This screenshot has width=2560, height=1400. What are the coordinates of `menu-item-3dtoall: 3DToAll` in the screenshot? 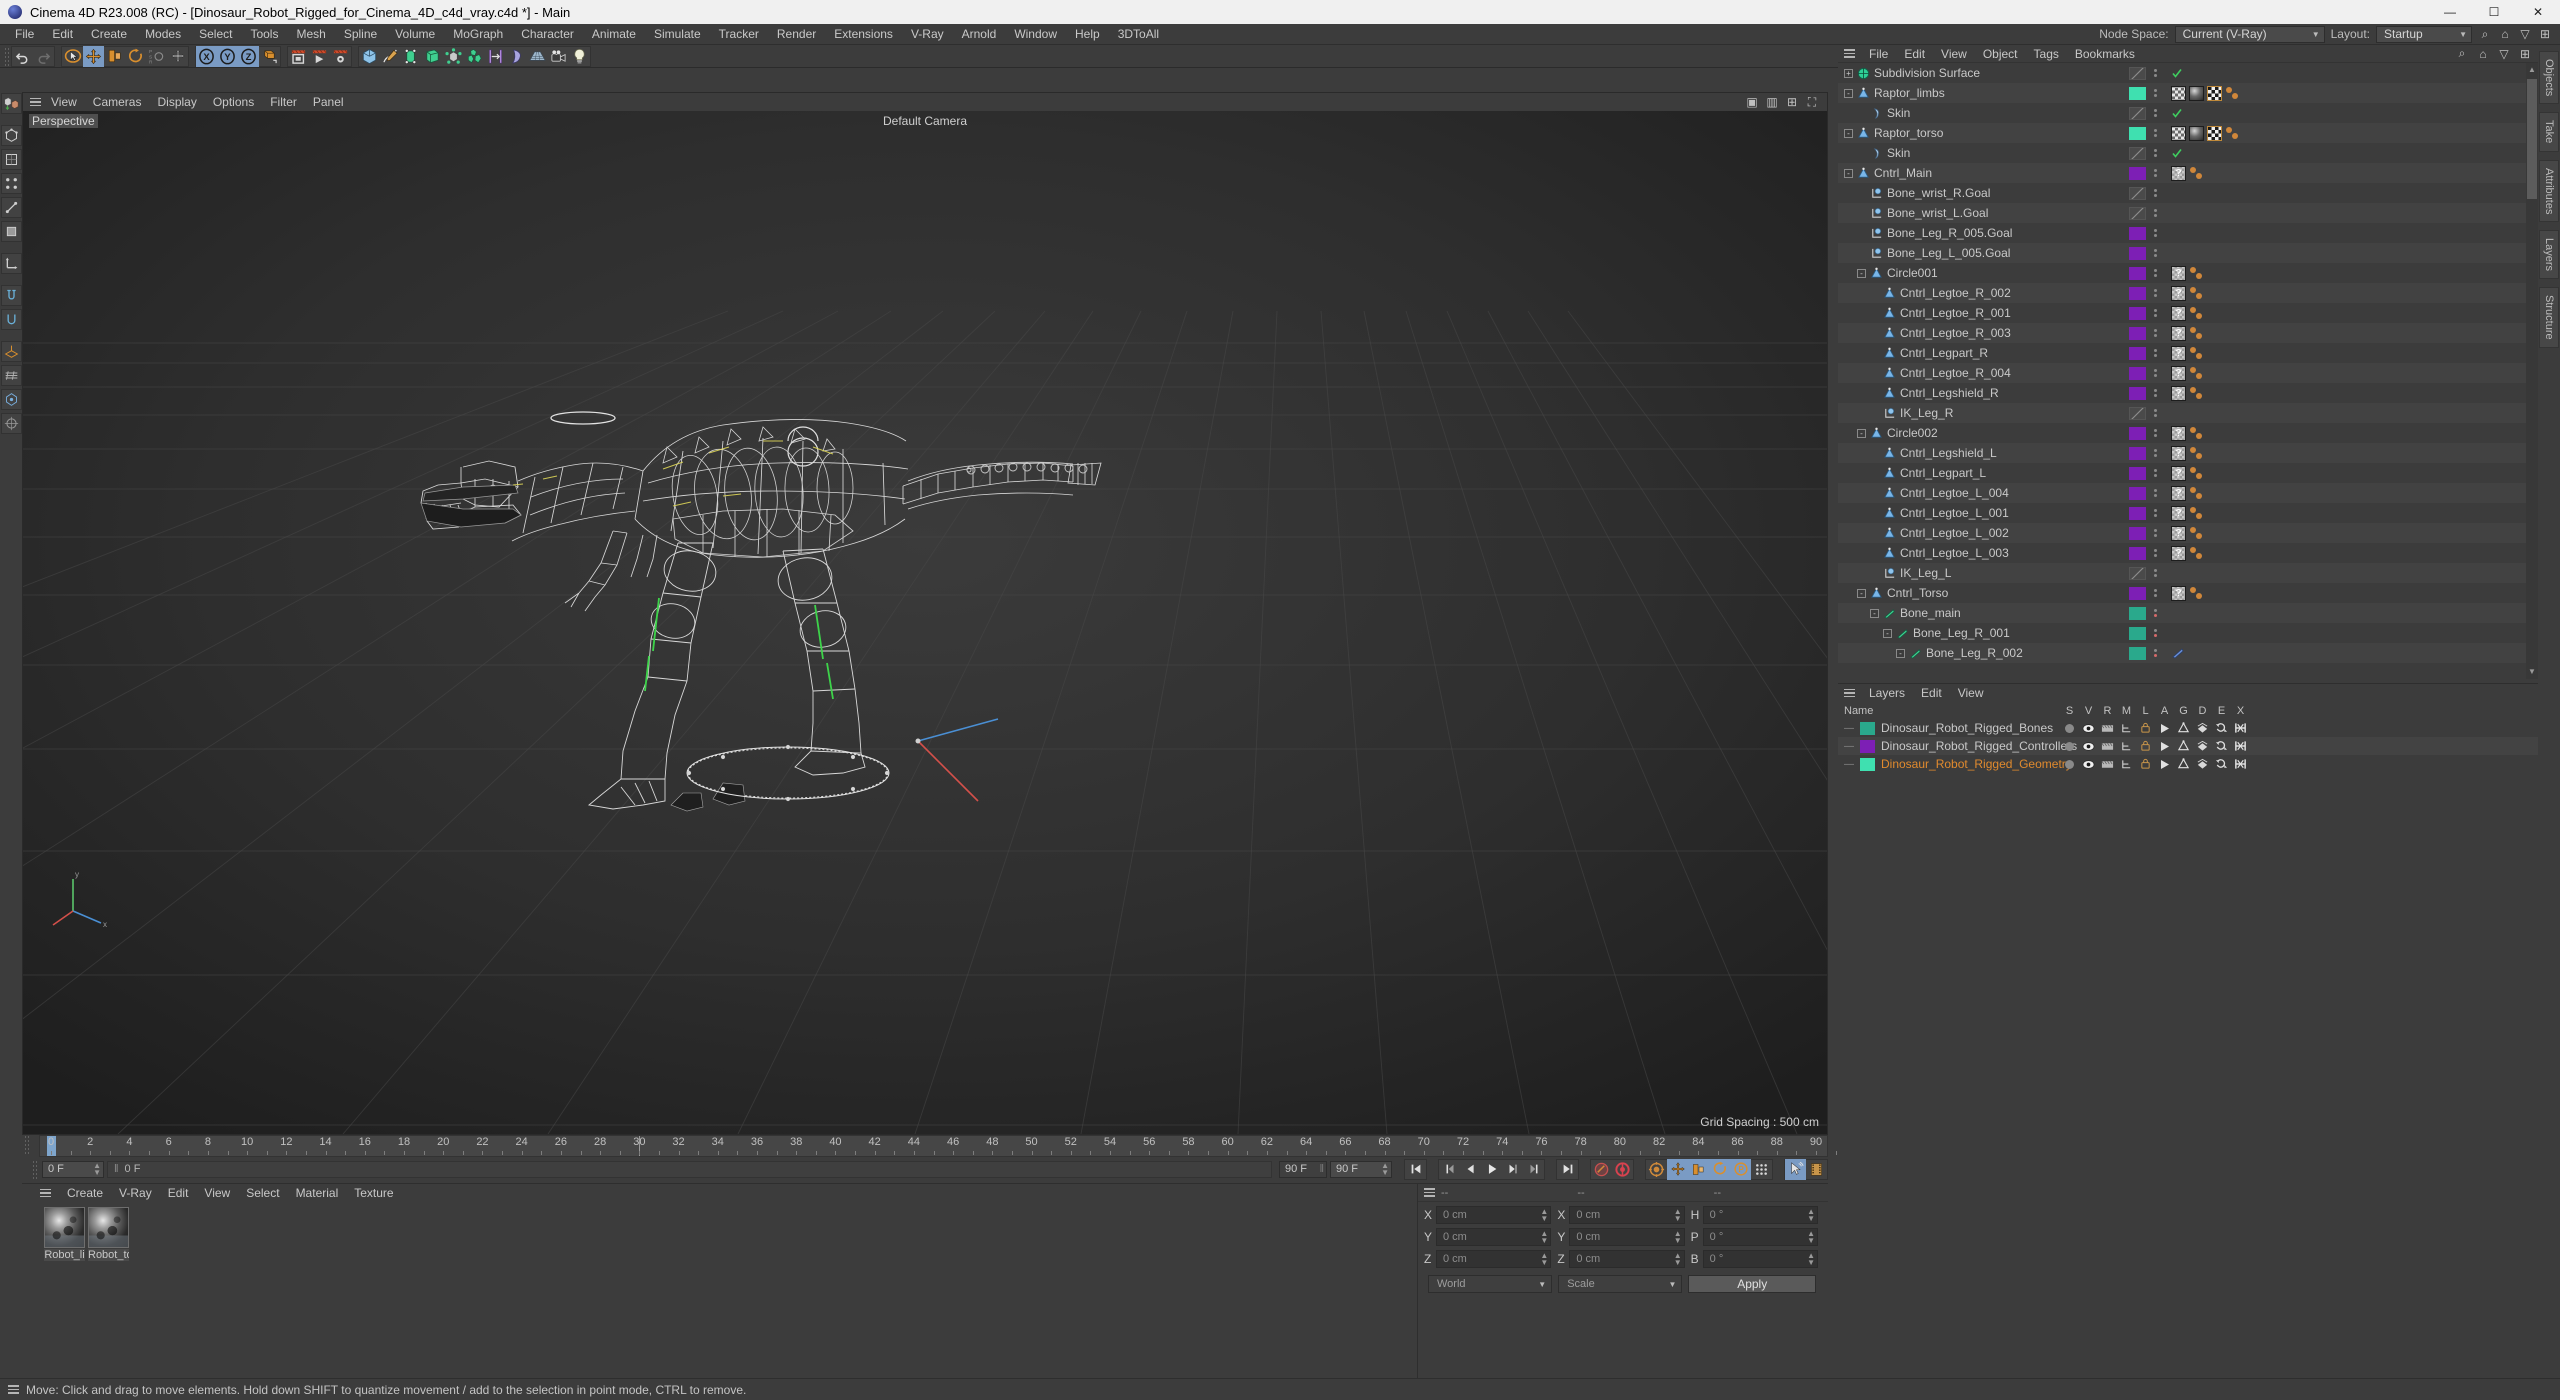 It's located at (1138, 34).